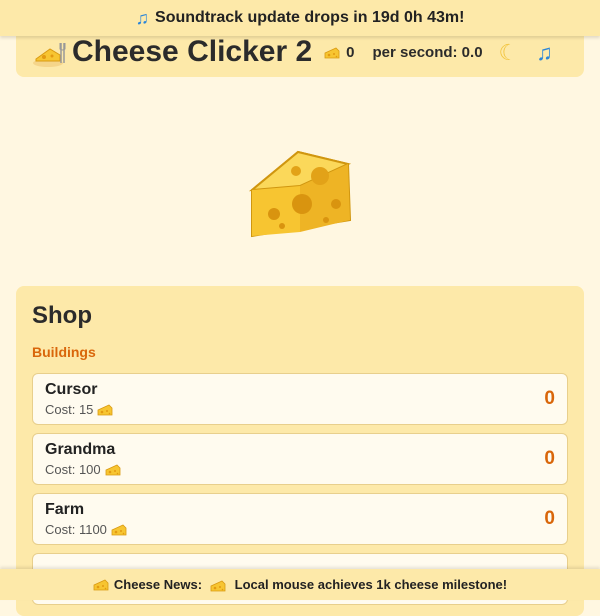 The height and width of the screenshot is (616, 600). I want to click on big-cheese-button, so click(300, 192).